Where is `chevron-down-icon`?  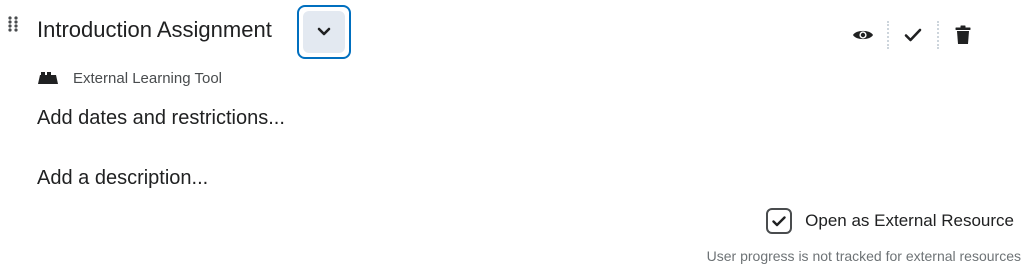
chevron-down-icon is located at coordinates (324, 31).